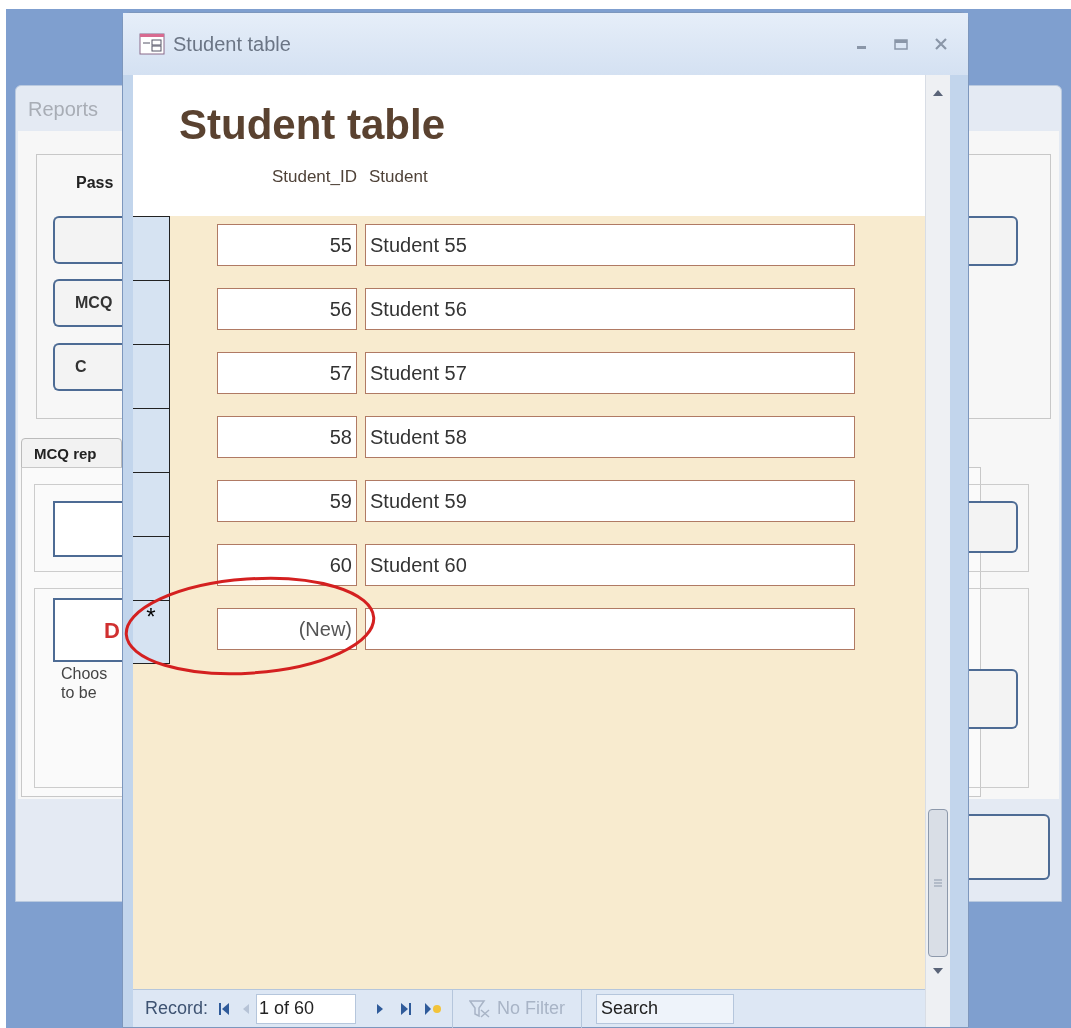  I want to click on student-field: Student 60, so click(610, 565).